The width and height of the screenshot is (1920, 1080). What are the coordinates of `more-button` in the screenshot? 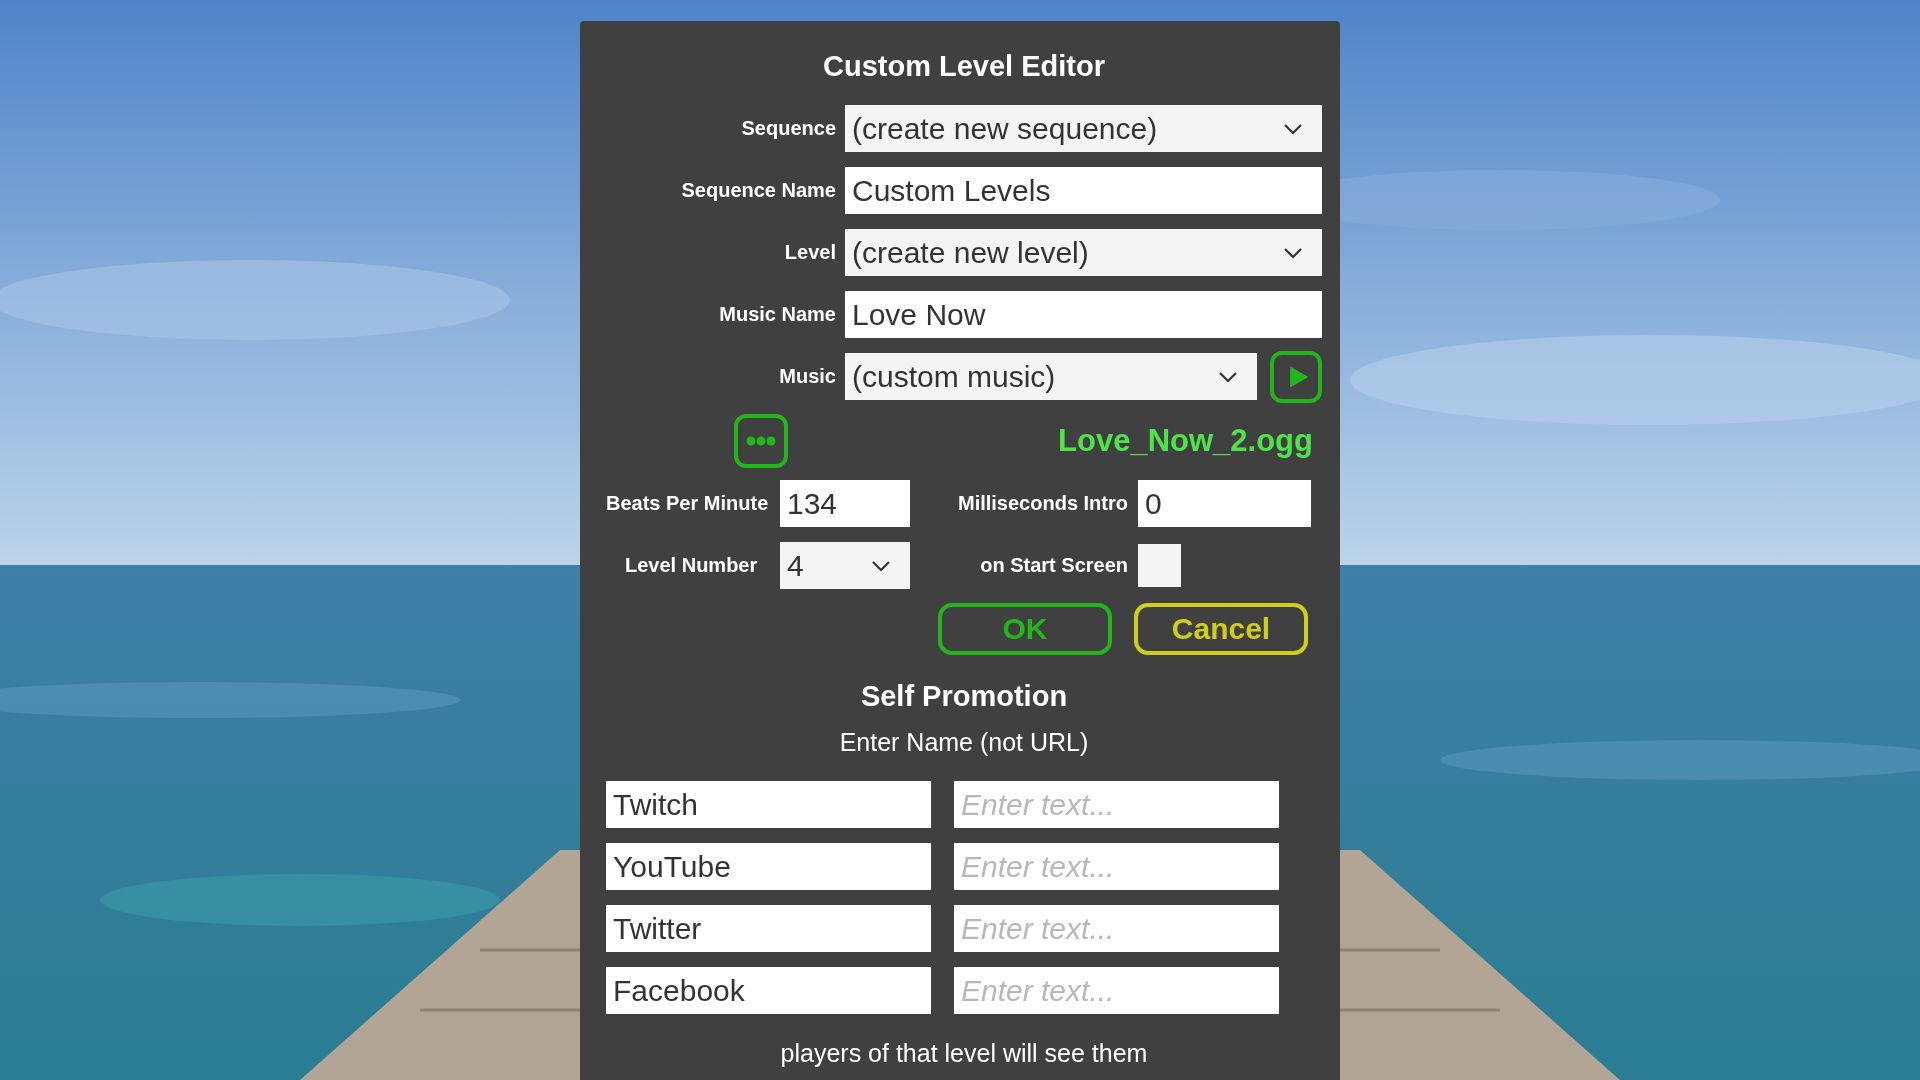 It's located at (761, 441).